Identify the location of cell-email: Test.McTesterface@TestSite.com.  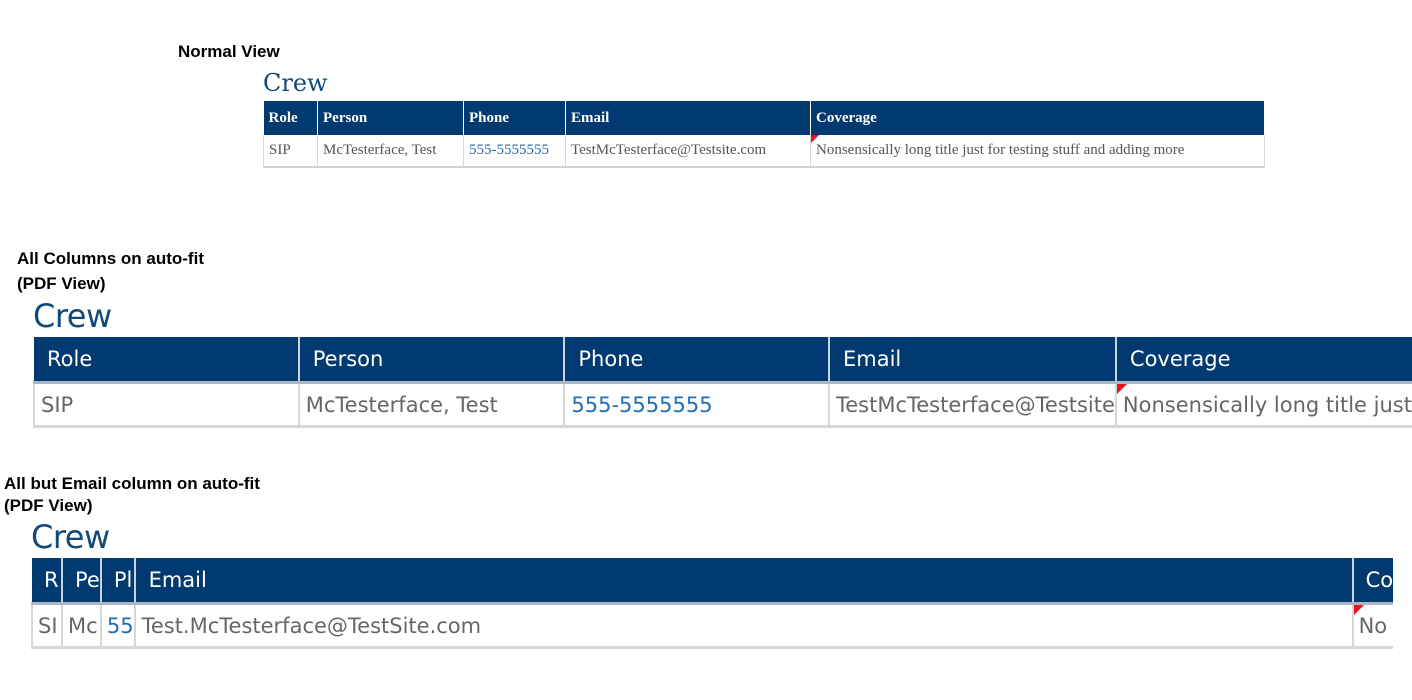
(744, 625).